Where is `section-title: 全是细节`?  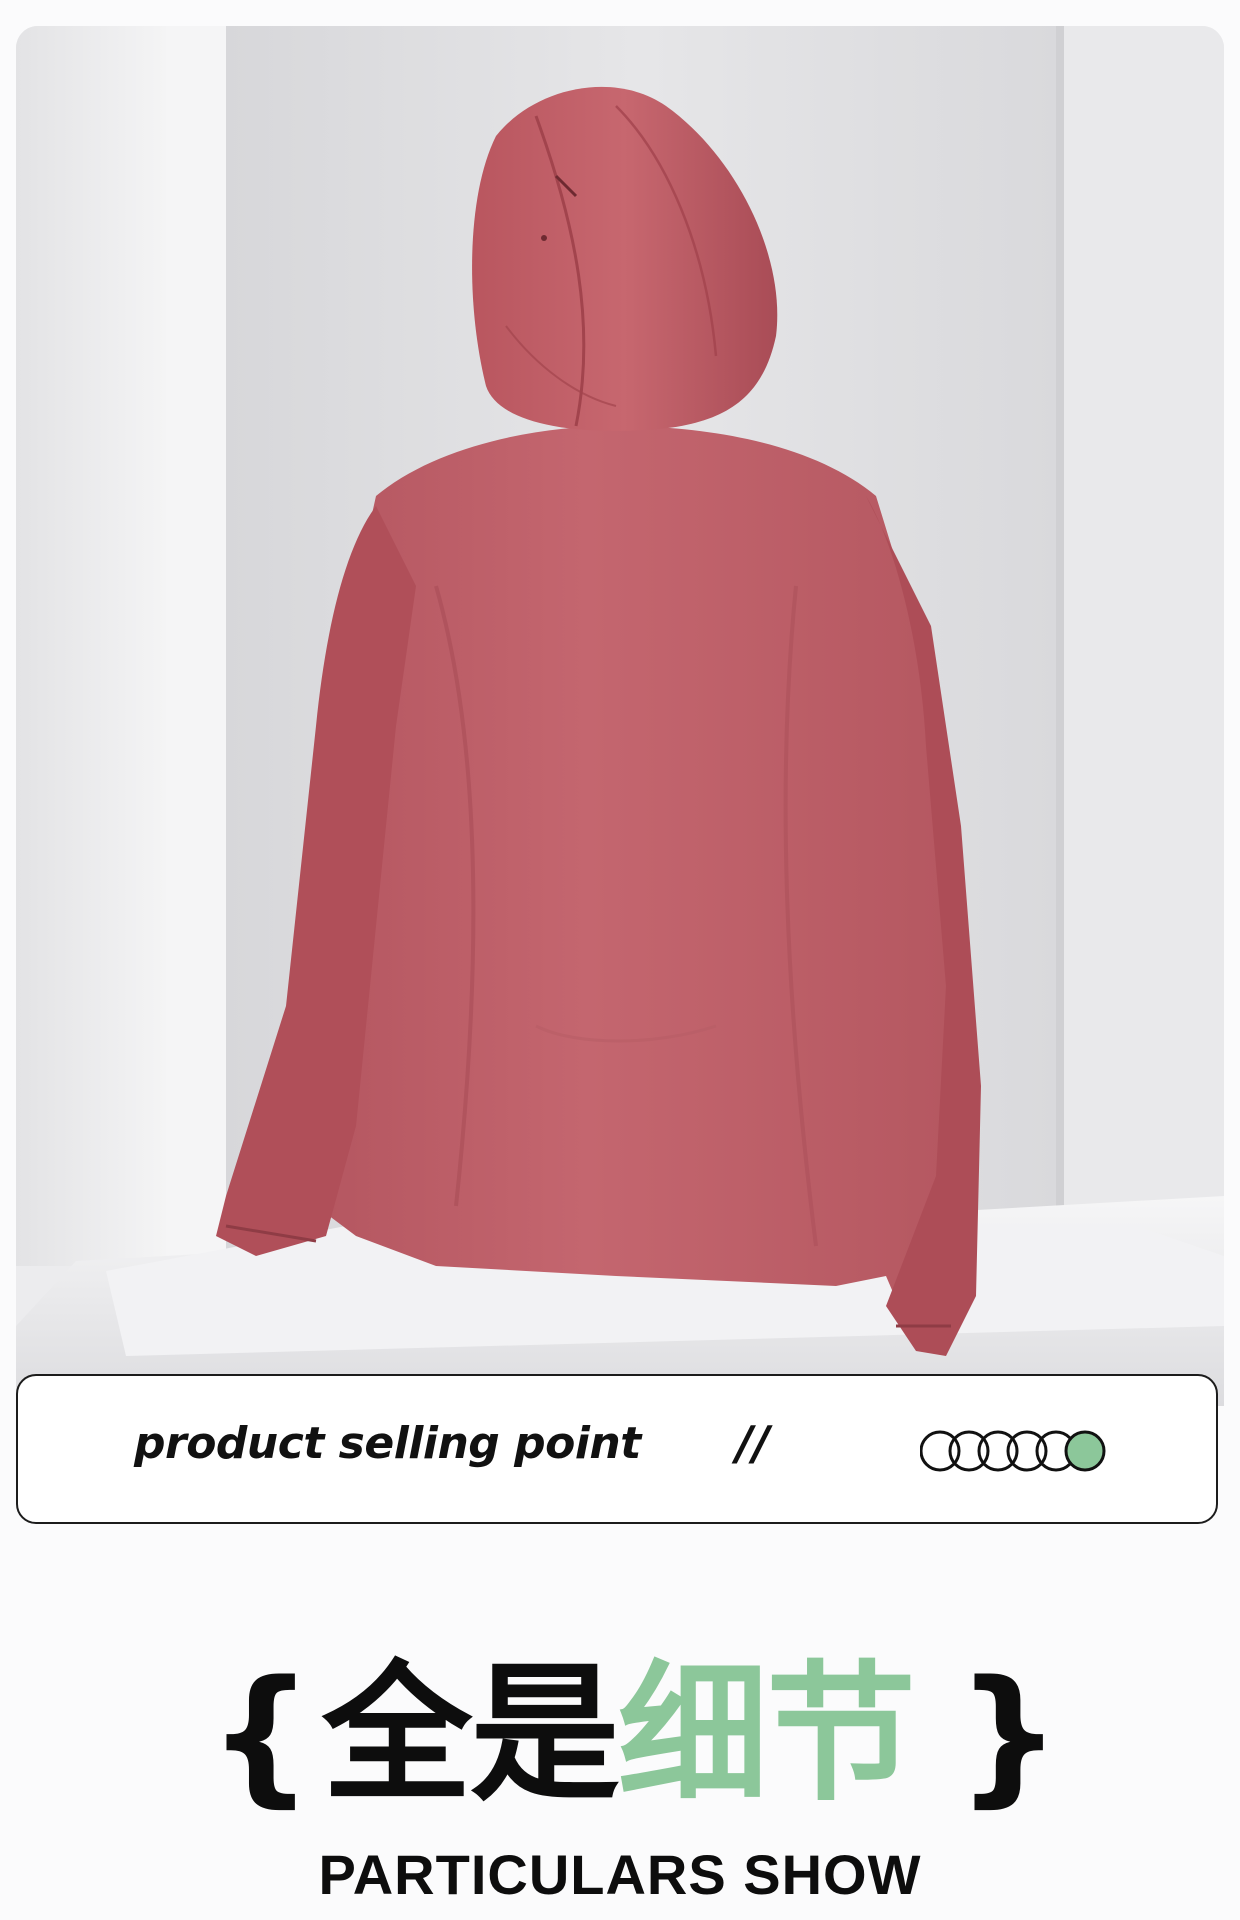
section-title: 全是细节 is located at coordinates (619, 1735).